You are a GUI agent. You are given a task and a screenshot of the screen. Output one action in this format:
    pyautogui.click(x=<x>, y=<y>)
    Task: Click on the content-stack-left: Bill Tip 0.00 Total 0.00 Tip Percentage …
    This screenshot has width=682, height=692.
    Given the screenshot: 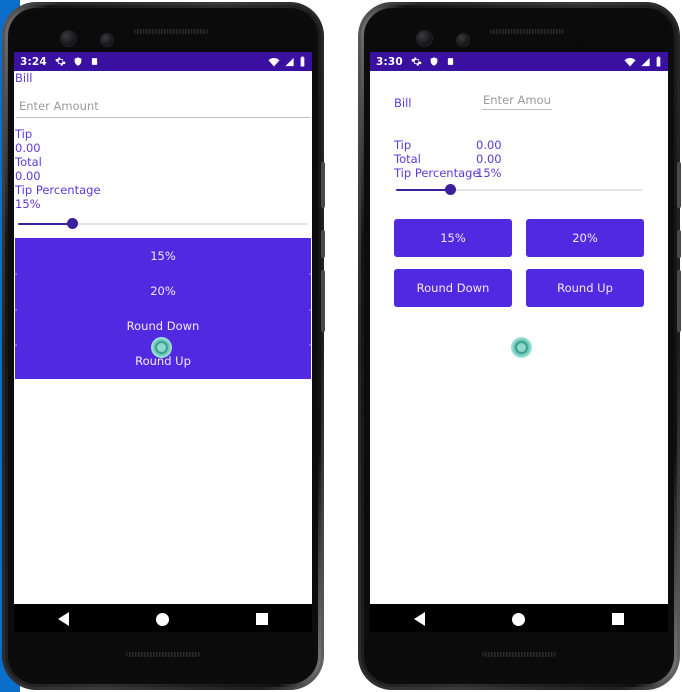 What is the action you would take?
    pyautogui.click(x=163, y=151)
    